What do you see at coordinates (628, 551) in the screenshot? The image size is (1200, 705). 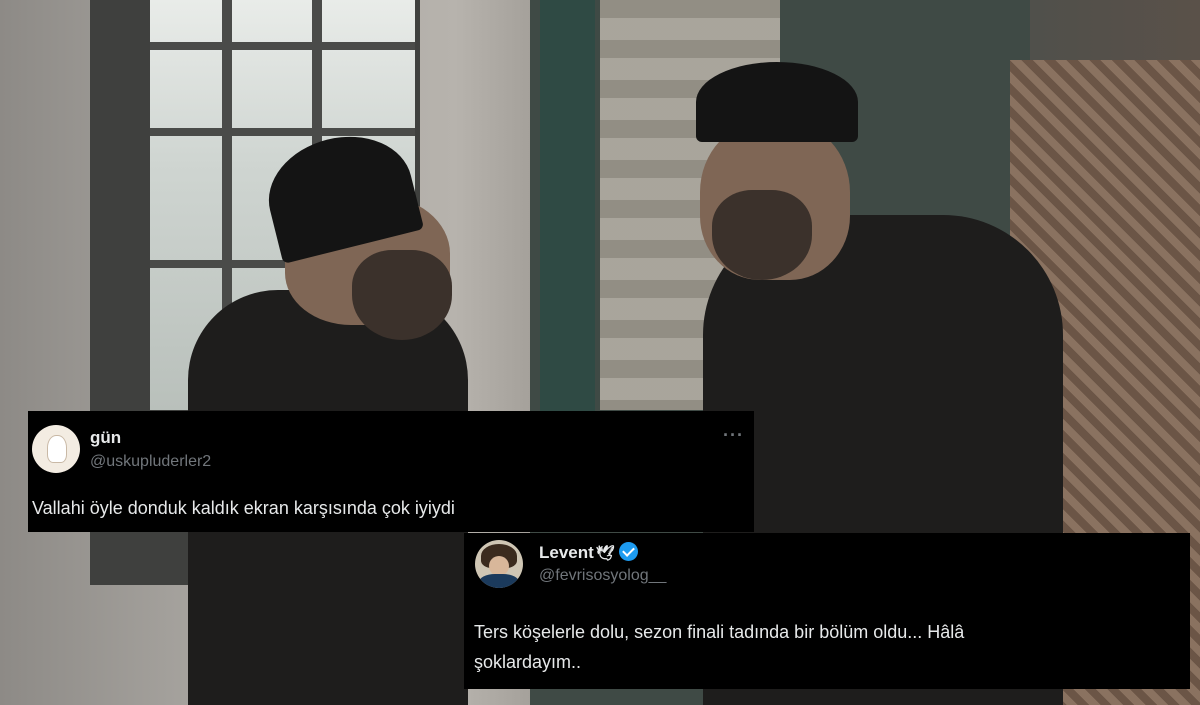 I see `verified-badge-icon` at bounding box center [628, 551].